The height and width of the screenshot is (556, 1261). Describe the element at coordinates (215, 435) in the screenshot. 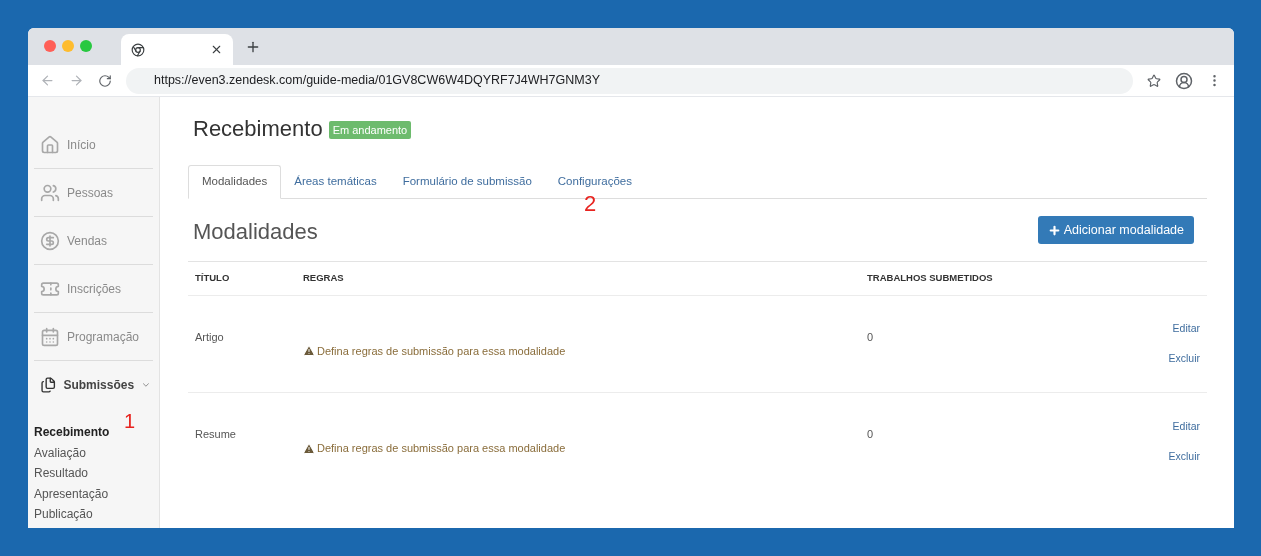

I see `table-cell-text: Resume` at that location.